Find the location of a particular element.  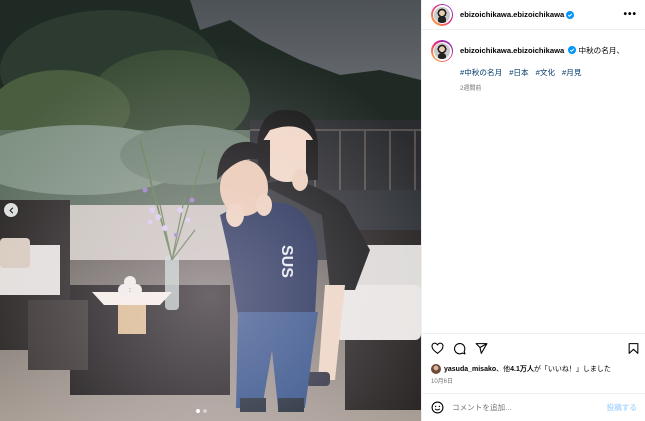

post-date: 10月6日 is located at coordinates (442, 382).